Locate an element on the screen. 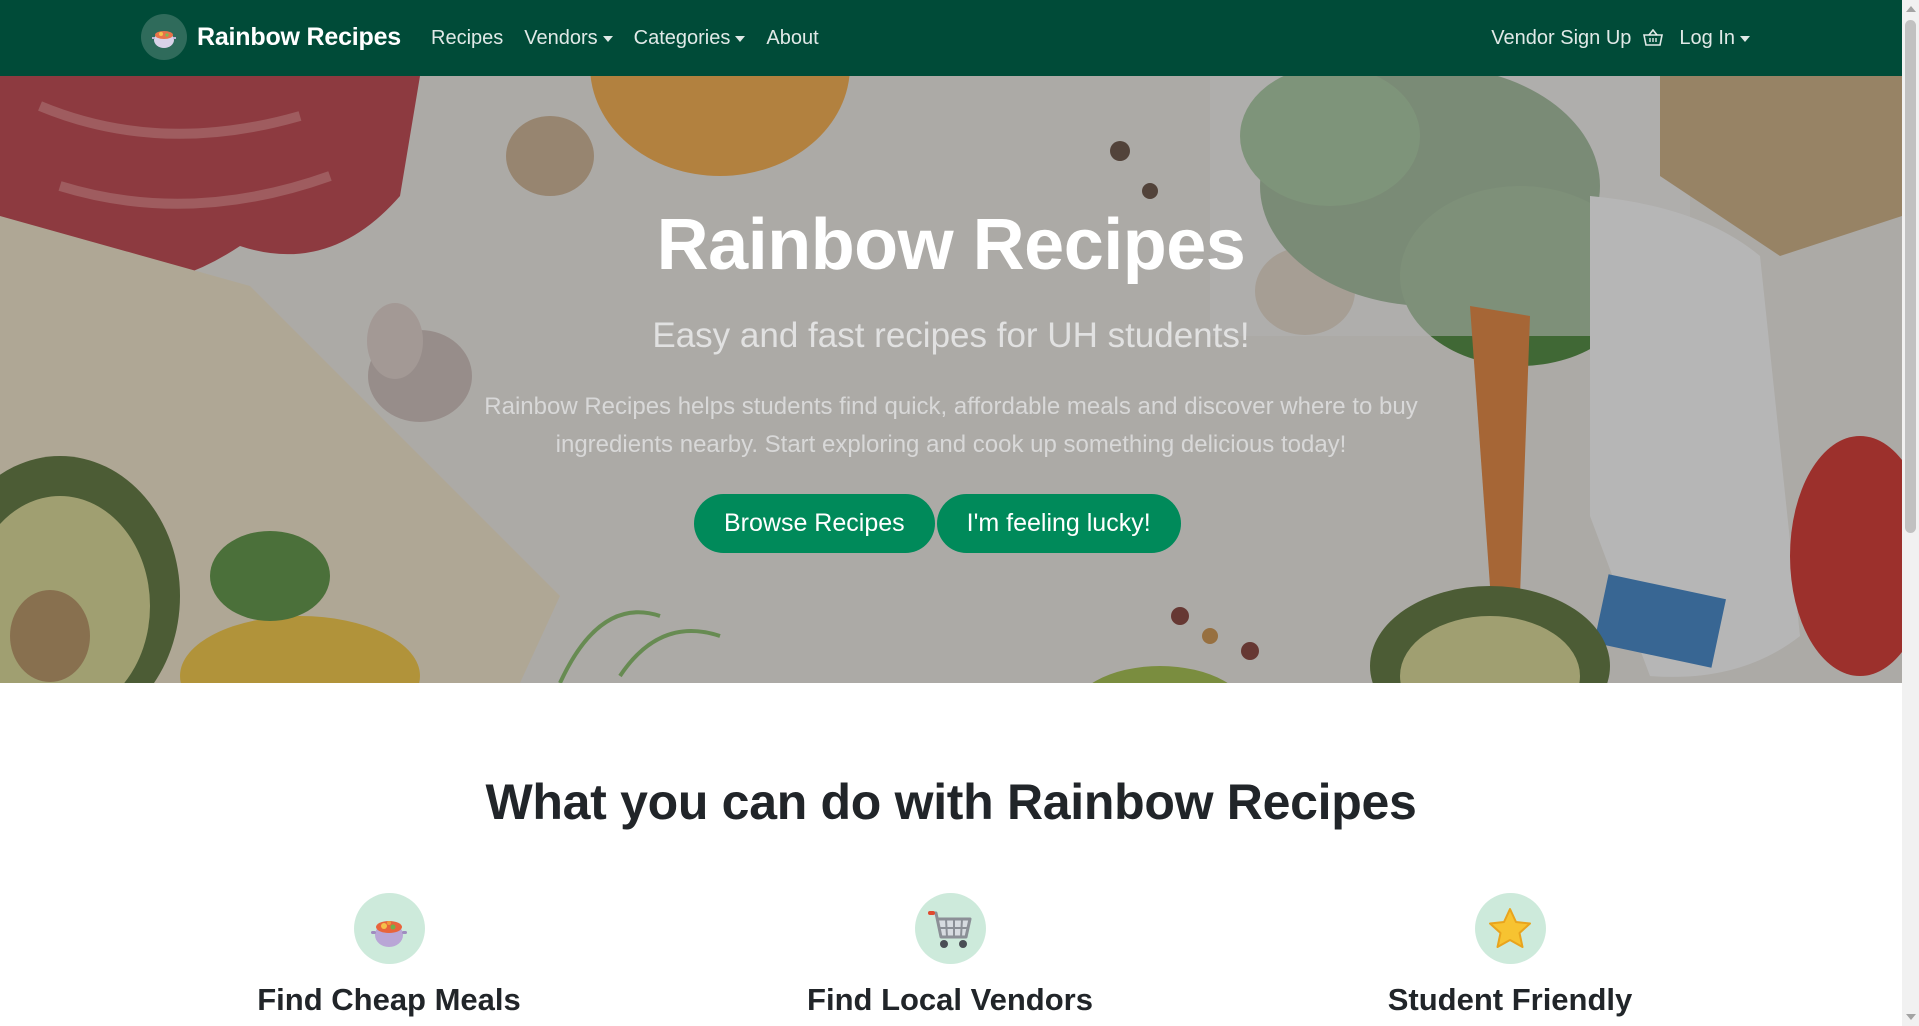 Image resolution: width=1919 pixels, height=1026 pixels. scroll-down-icon is located at coordinates (1911, 1017).